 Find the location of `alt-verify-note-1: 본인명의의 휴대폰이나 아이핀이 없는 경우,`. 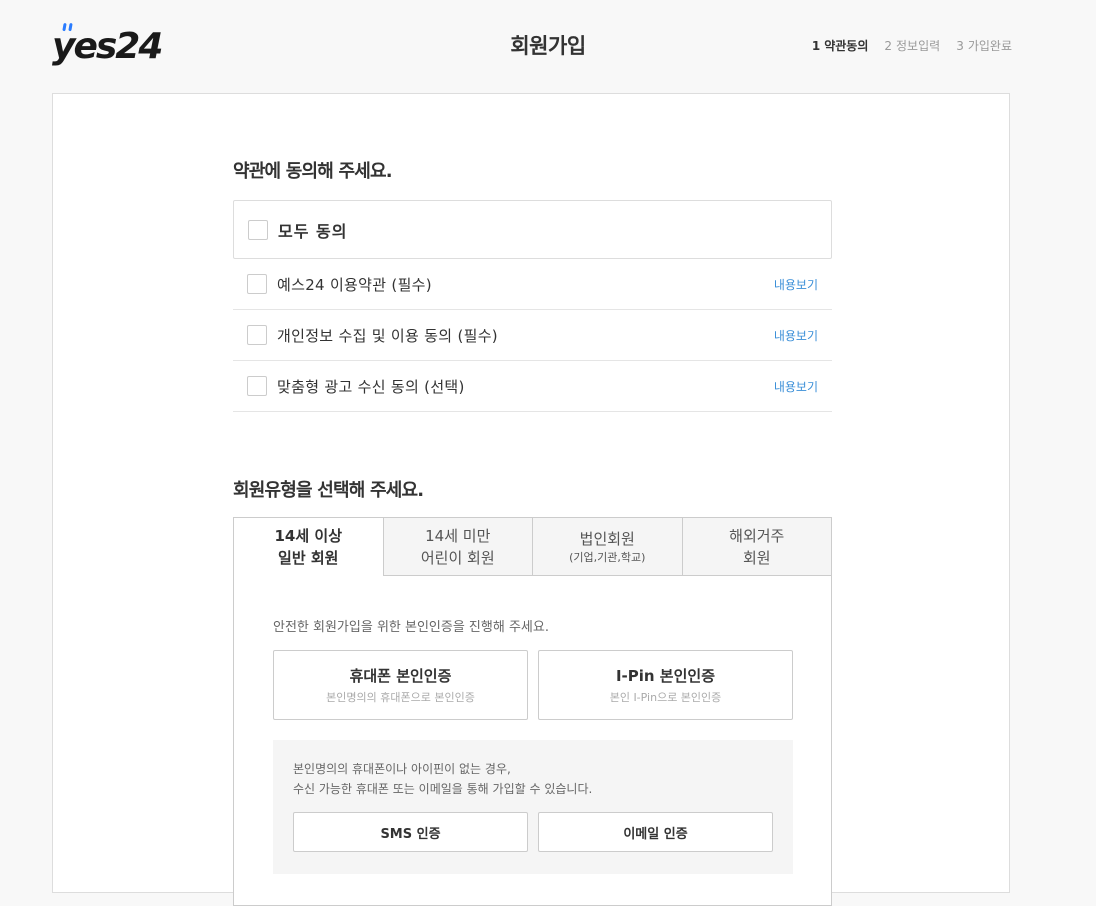

alt-verify-note-1: 본인명의의 휴대폰이나 아이핀이 없는 경우, is located at coordinates (402, 769).